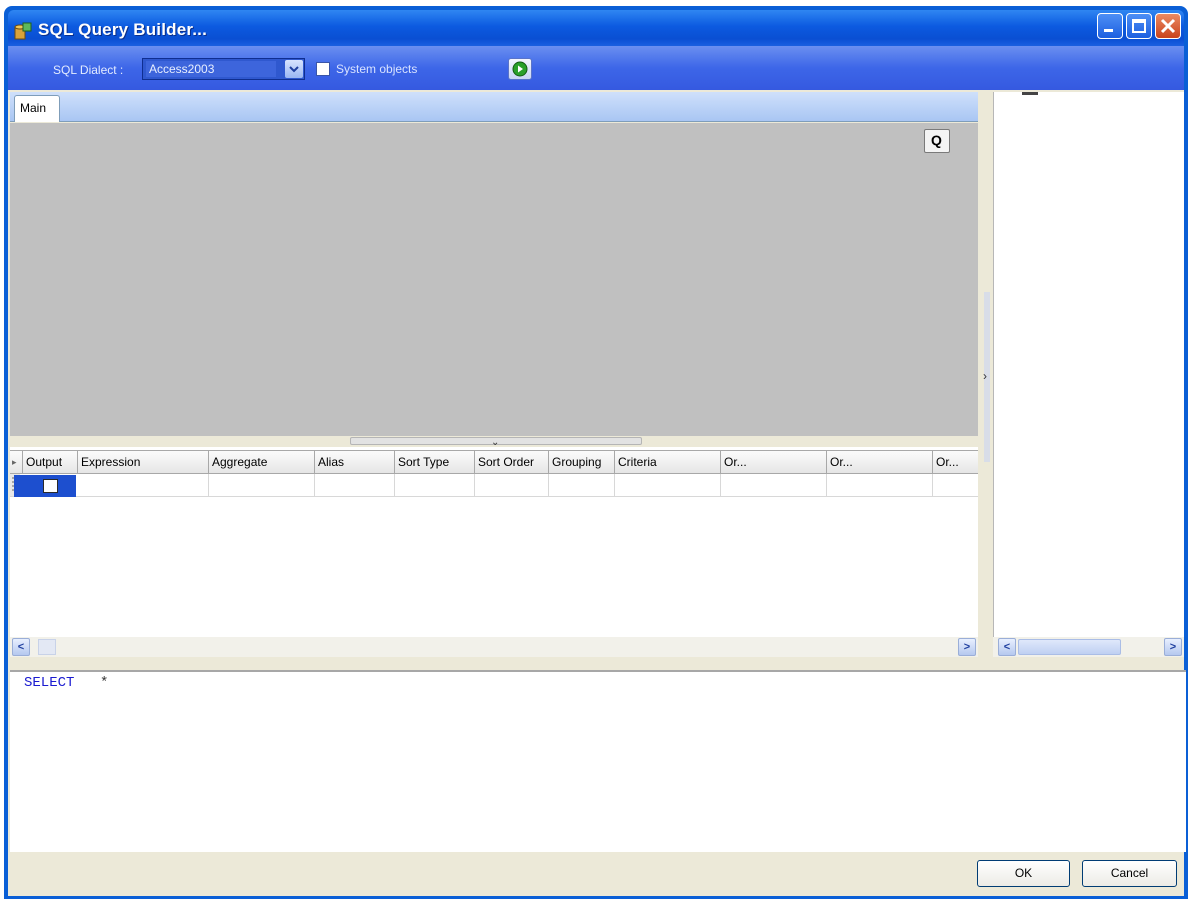 This screenshot has width=1193, height=904. Describe the element at coordinates (1173, 647) in the screenshot. I see `objects-scroll-right-icon: >` at that location.